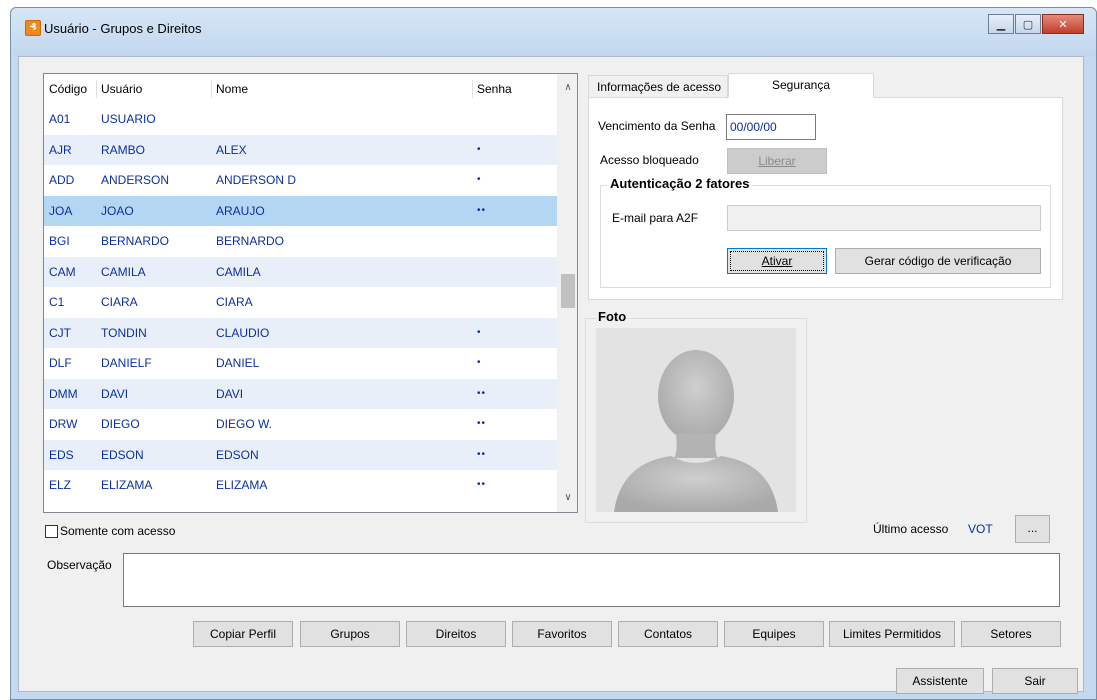  What do you see at coordinates (777, 161) in the screenshot?
I see `liberar-button: Liberar` at bounding box center [777, 161].